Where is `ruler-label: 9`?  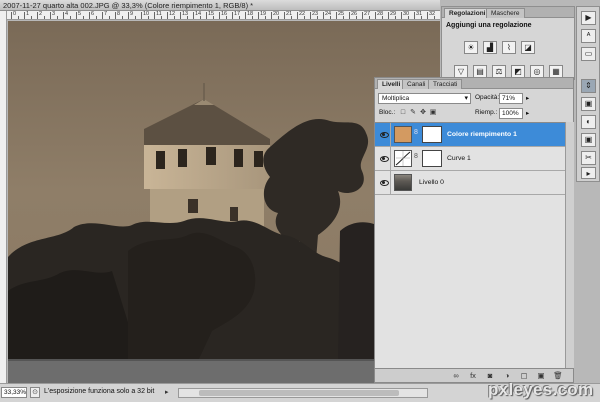 ruler-label: 9 is located at coordinates (132, 14).